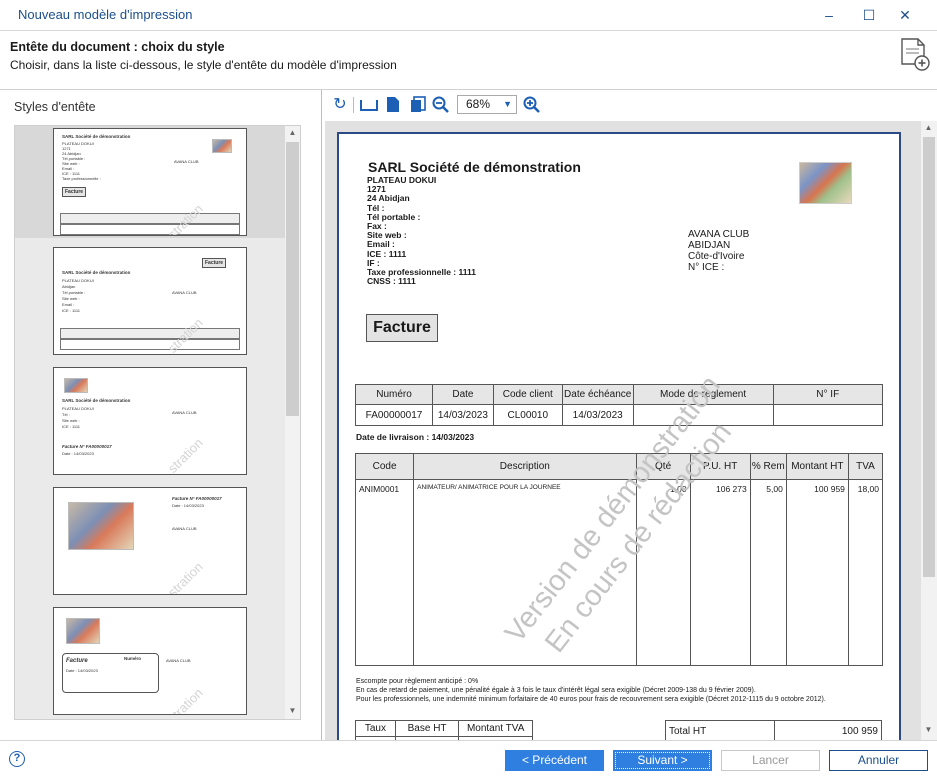 The height and width of the screenshot is (782, 937). What do you see at coordinates (597, 394) in the screenshot?
I see `meta-header: Date échéance` at bounding box center [597, 394].